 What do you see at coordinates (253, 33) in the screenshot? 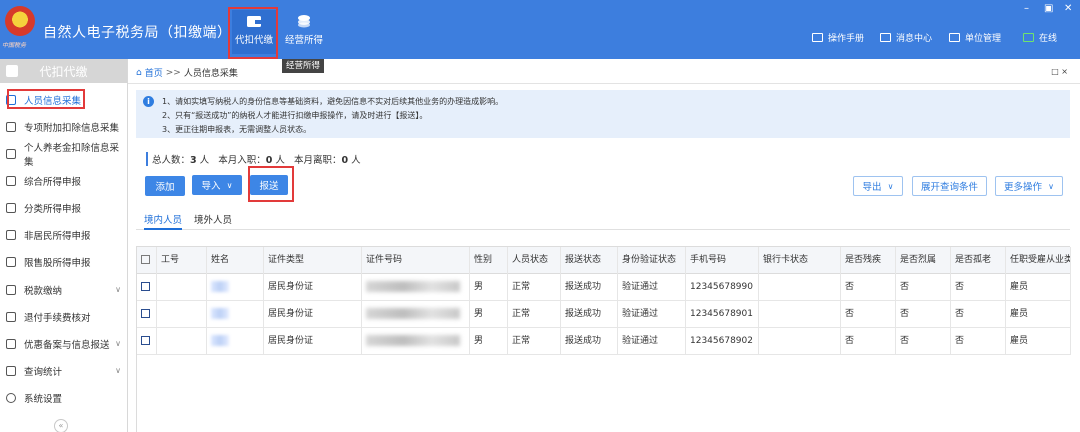
I see `highlight-box-tile` at bounding box center [253, 33].